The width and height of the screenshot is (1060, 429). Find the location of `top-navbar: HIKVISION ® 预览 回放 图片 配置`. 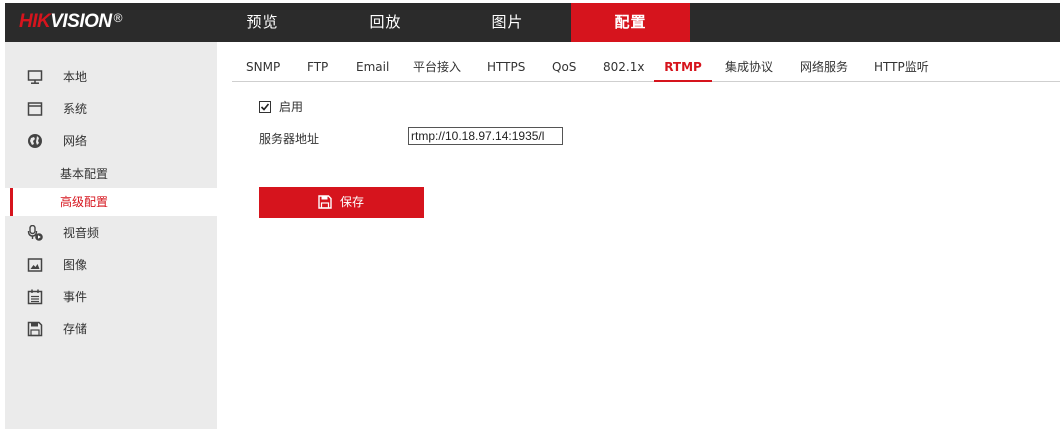

top-navbar: HIKVISION ® 预览 回放 图片 配置 is located at coordinates (532, 22).